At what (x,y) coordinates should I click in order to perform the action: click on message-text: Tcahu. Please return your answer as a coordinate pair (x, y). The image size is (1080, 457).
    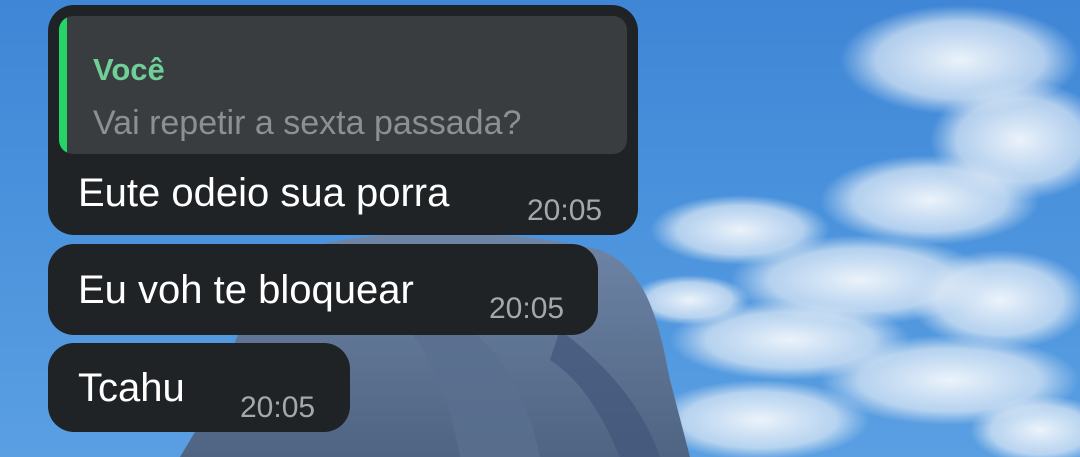
    Looking at the image, I should click on (131, 388).